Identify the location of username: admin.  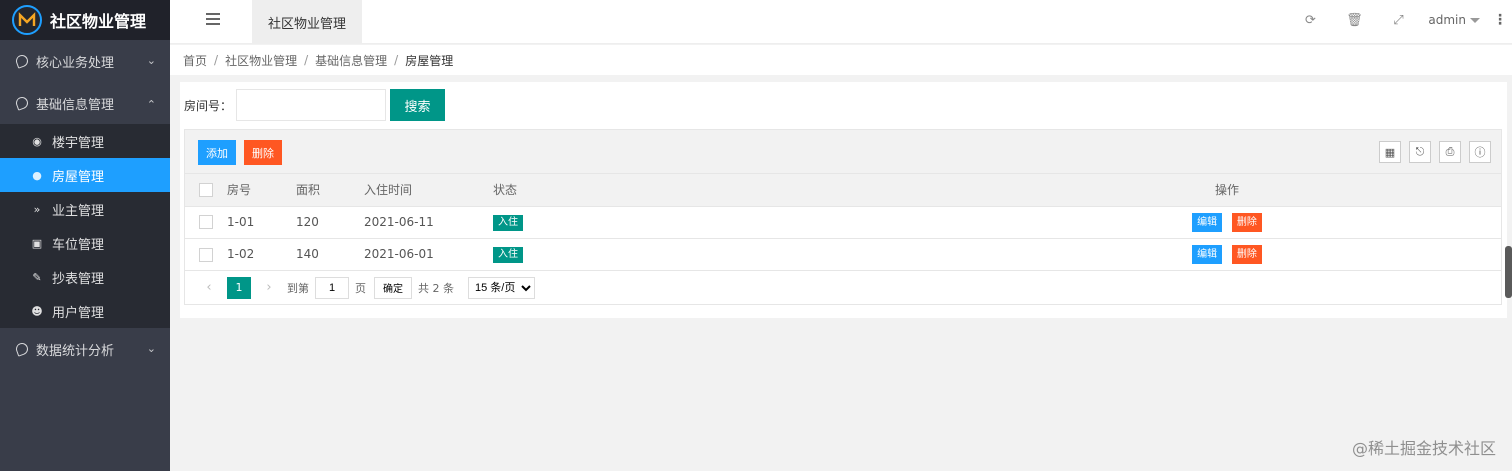
(1447, 20).